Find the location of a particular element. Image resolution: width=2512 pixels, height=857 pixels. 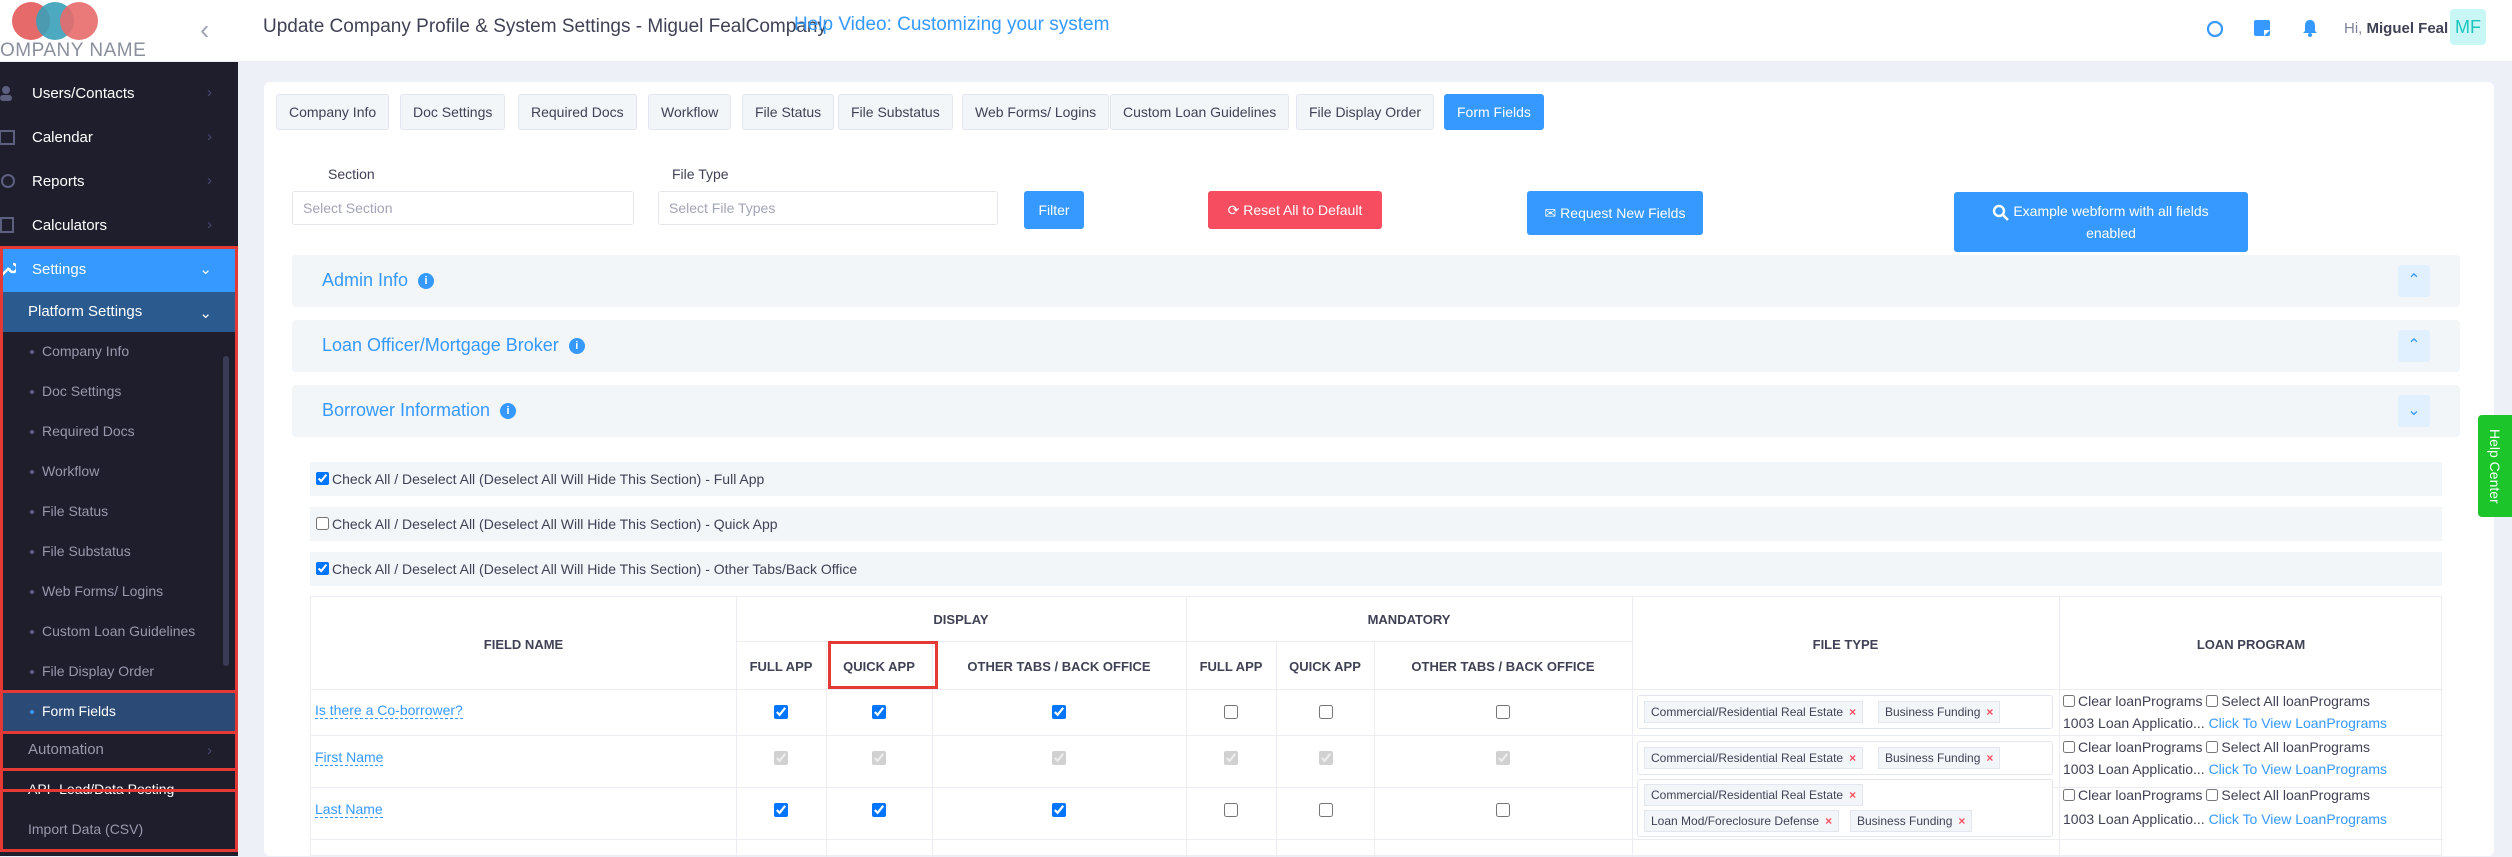

filter-button: Filter is located at coordinates (1054, 210).